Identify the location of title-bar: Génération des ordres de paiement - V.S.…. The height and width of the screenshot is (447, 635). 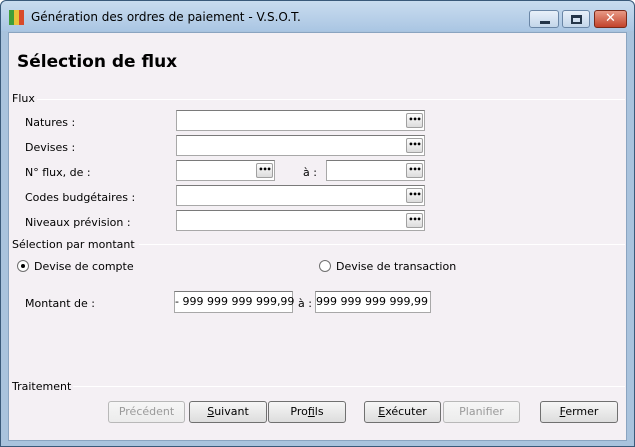
(317, 16).